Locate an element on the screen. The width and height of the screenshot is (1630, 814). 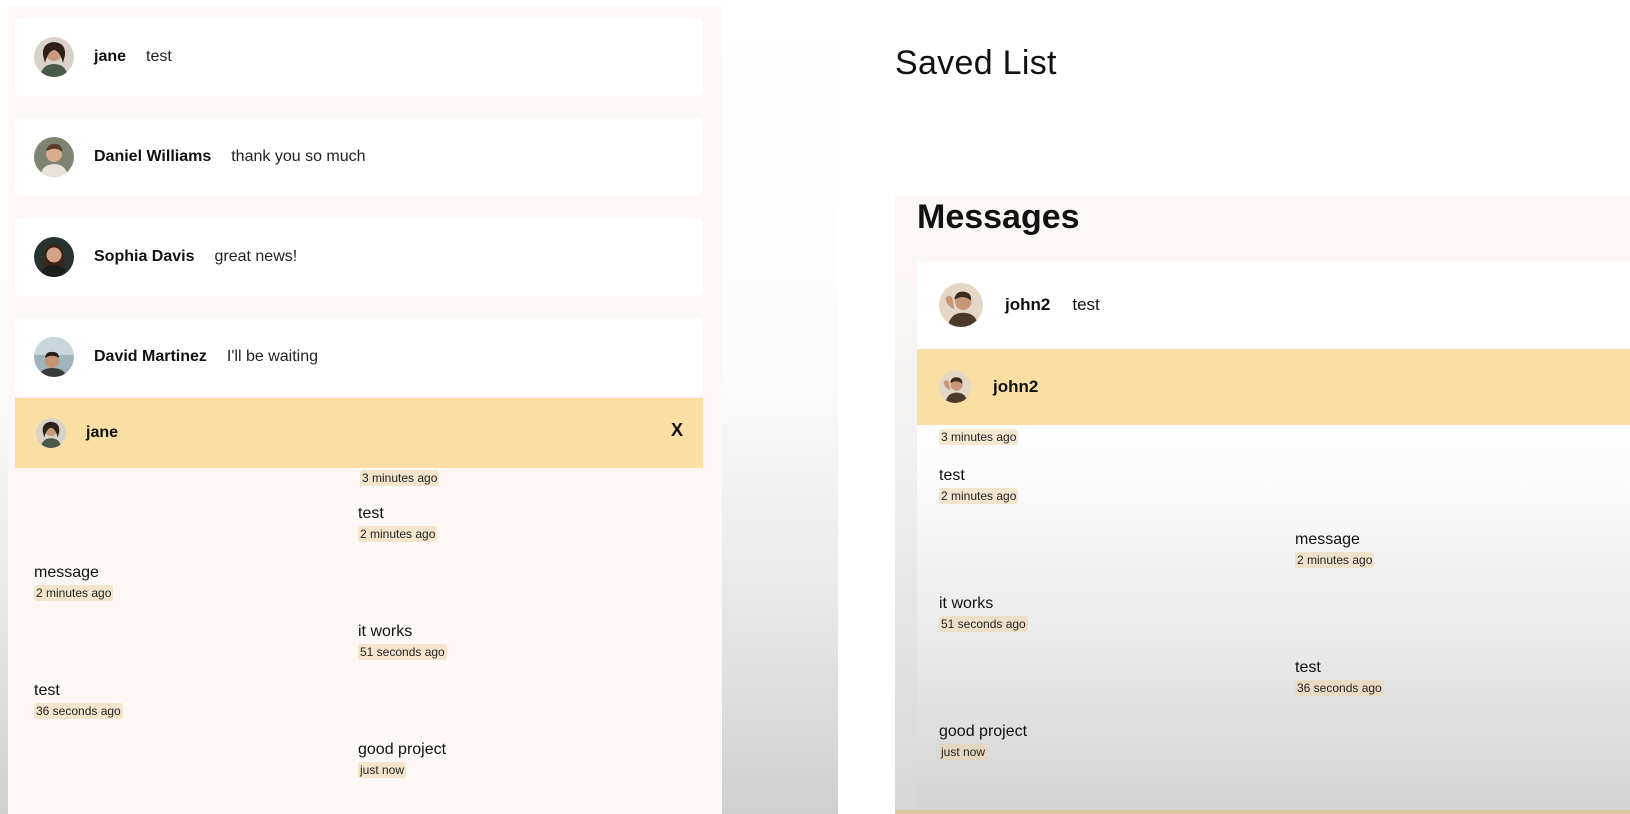
conversation-item-sophia-davis: Sophia Davis great news! is located at coordinates (359, 257).